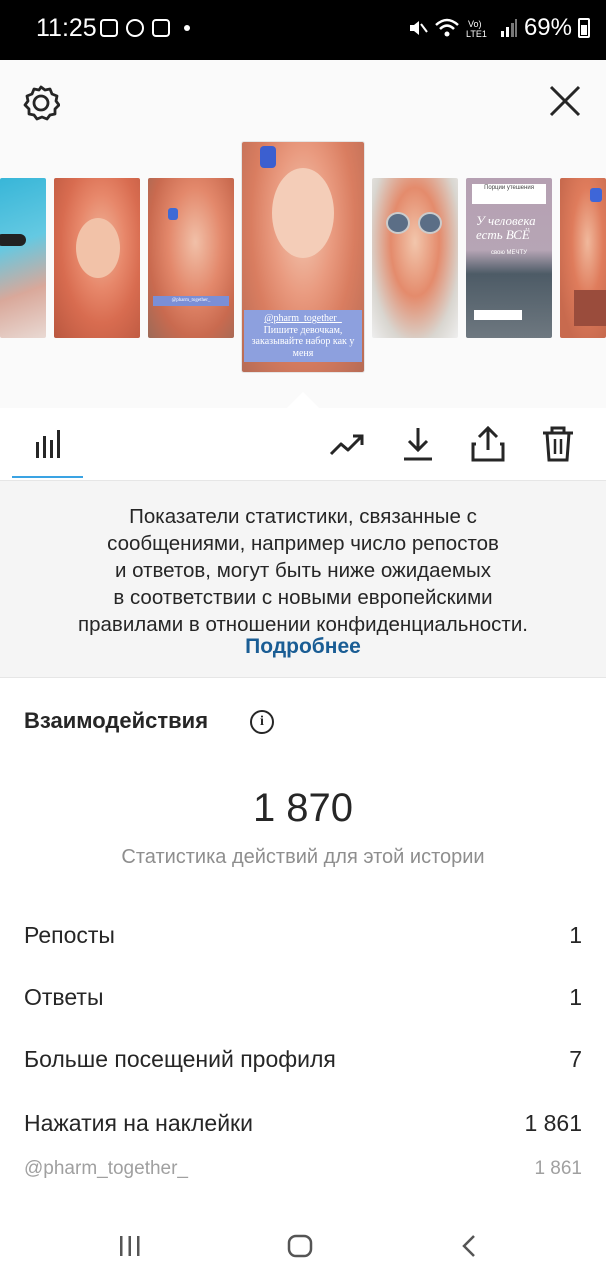 This screenshot has height=1280, width=606. What do you see at coordinates (509, 194) in the screenshot?
I see `story-caption: Порции утешения` at bounding box center [509, 194].